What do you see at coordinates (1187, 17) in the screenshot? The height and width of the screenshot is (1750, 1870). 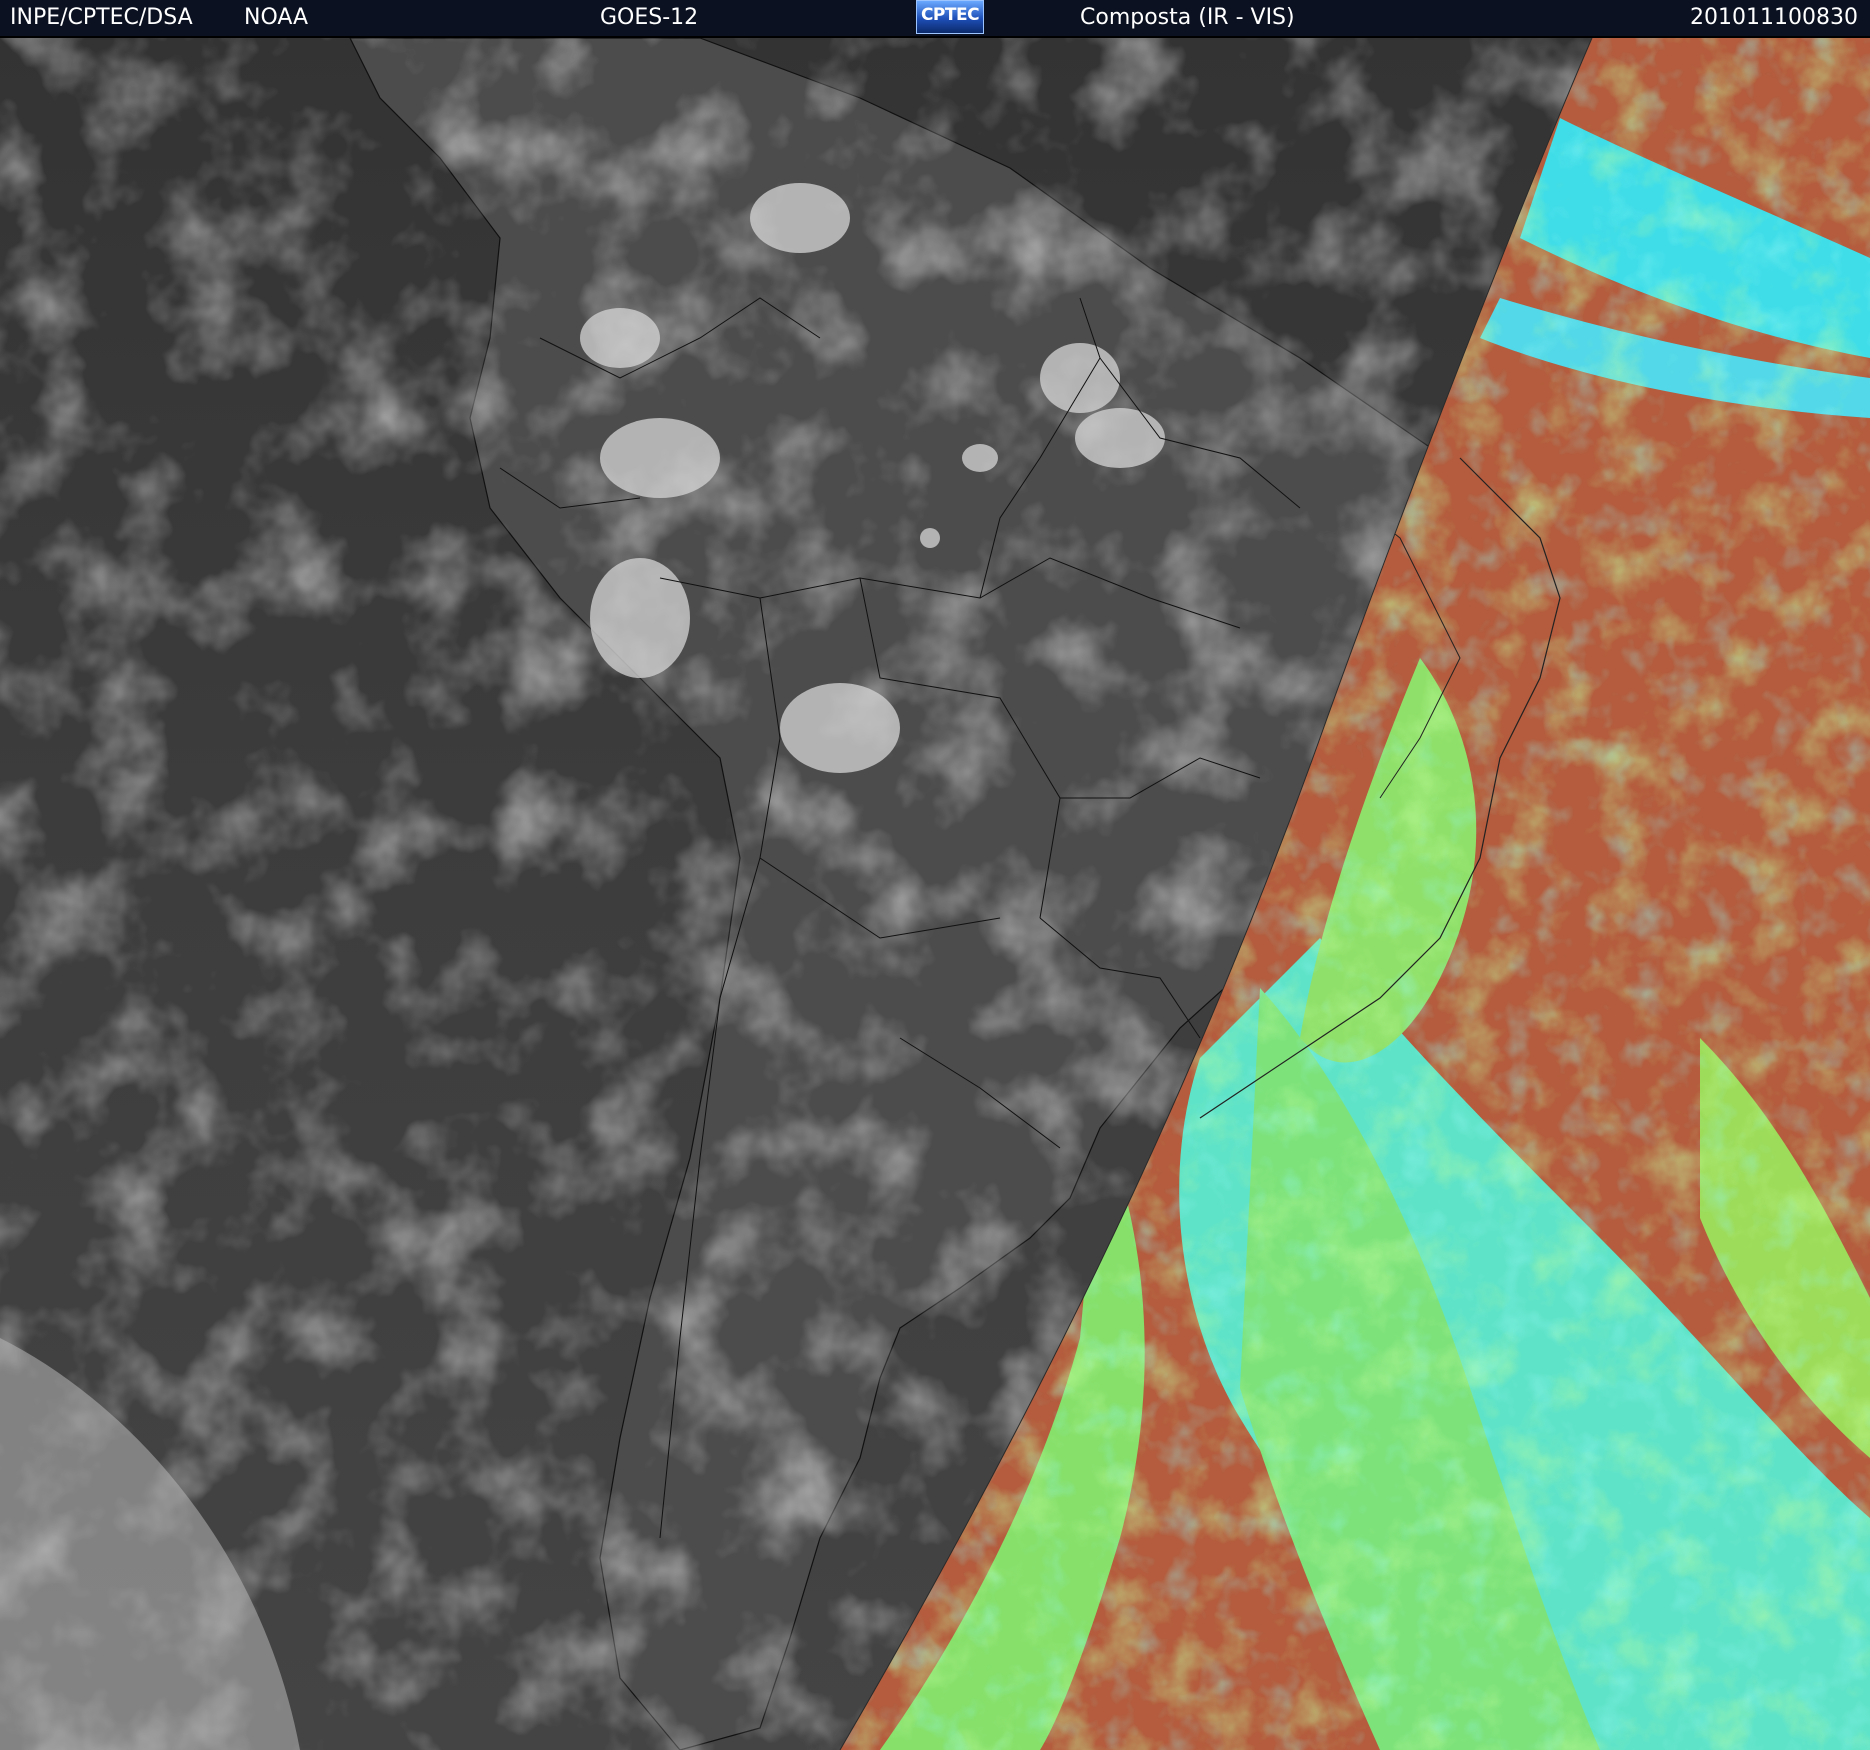 I see `product-label: Composta (IR - VIS)` at bounding box center [1187, 17].